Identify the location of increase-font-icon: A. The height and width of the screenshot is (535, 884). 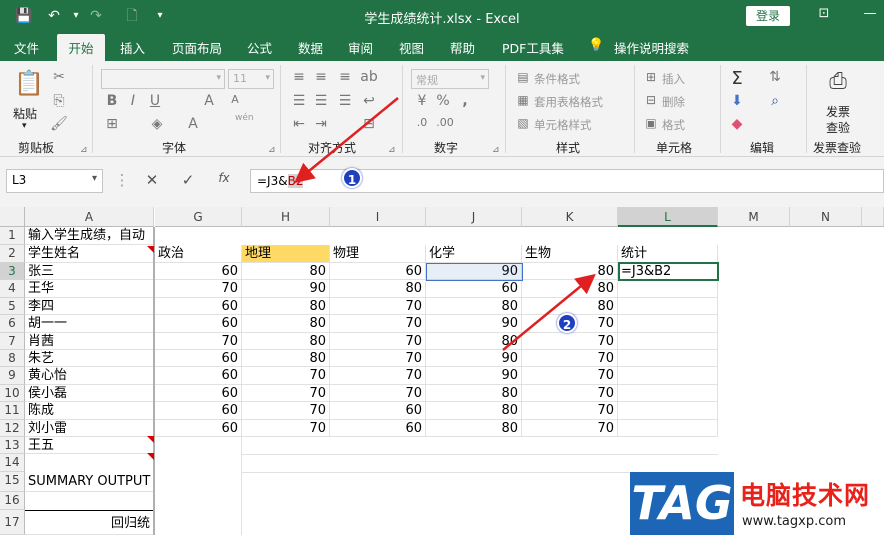
(209, 101).